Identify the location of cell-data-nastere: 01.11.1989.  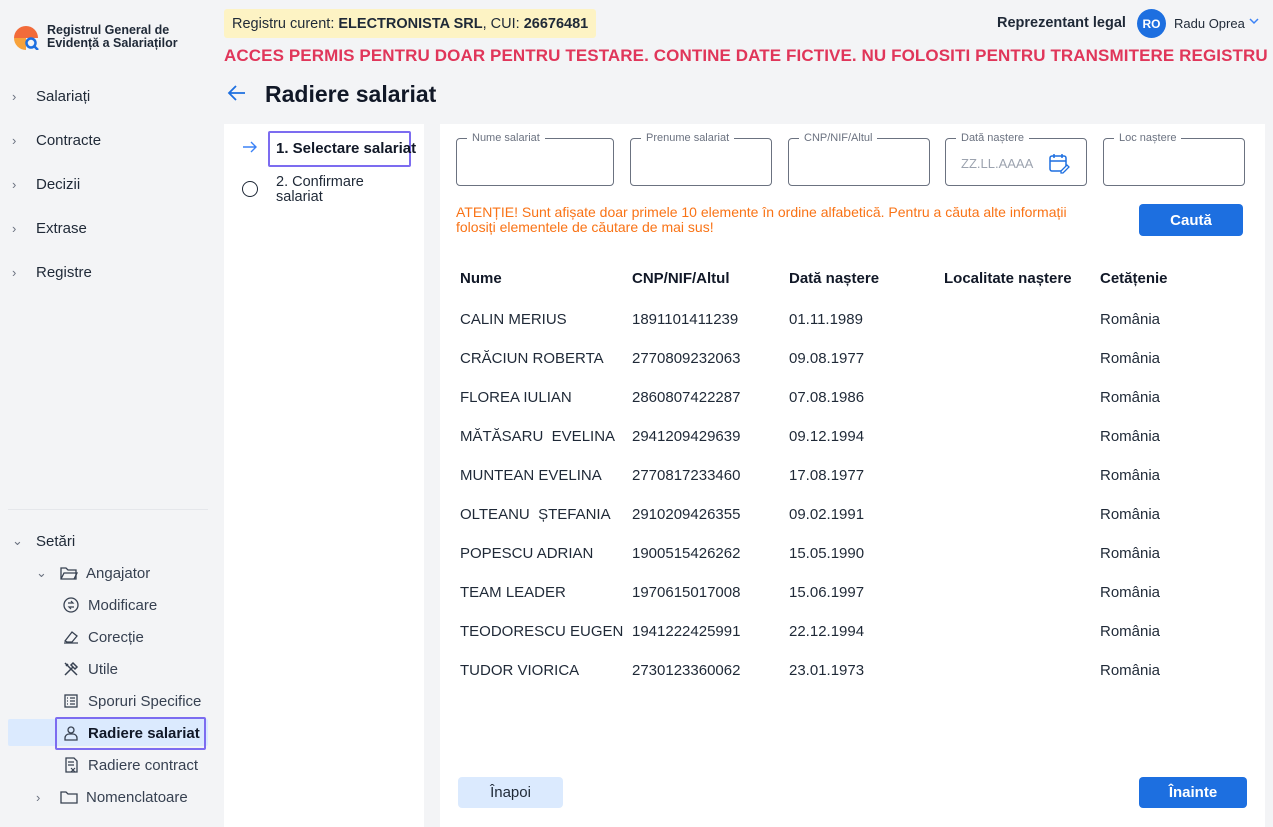
(826, 319).